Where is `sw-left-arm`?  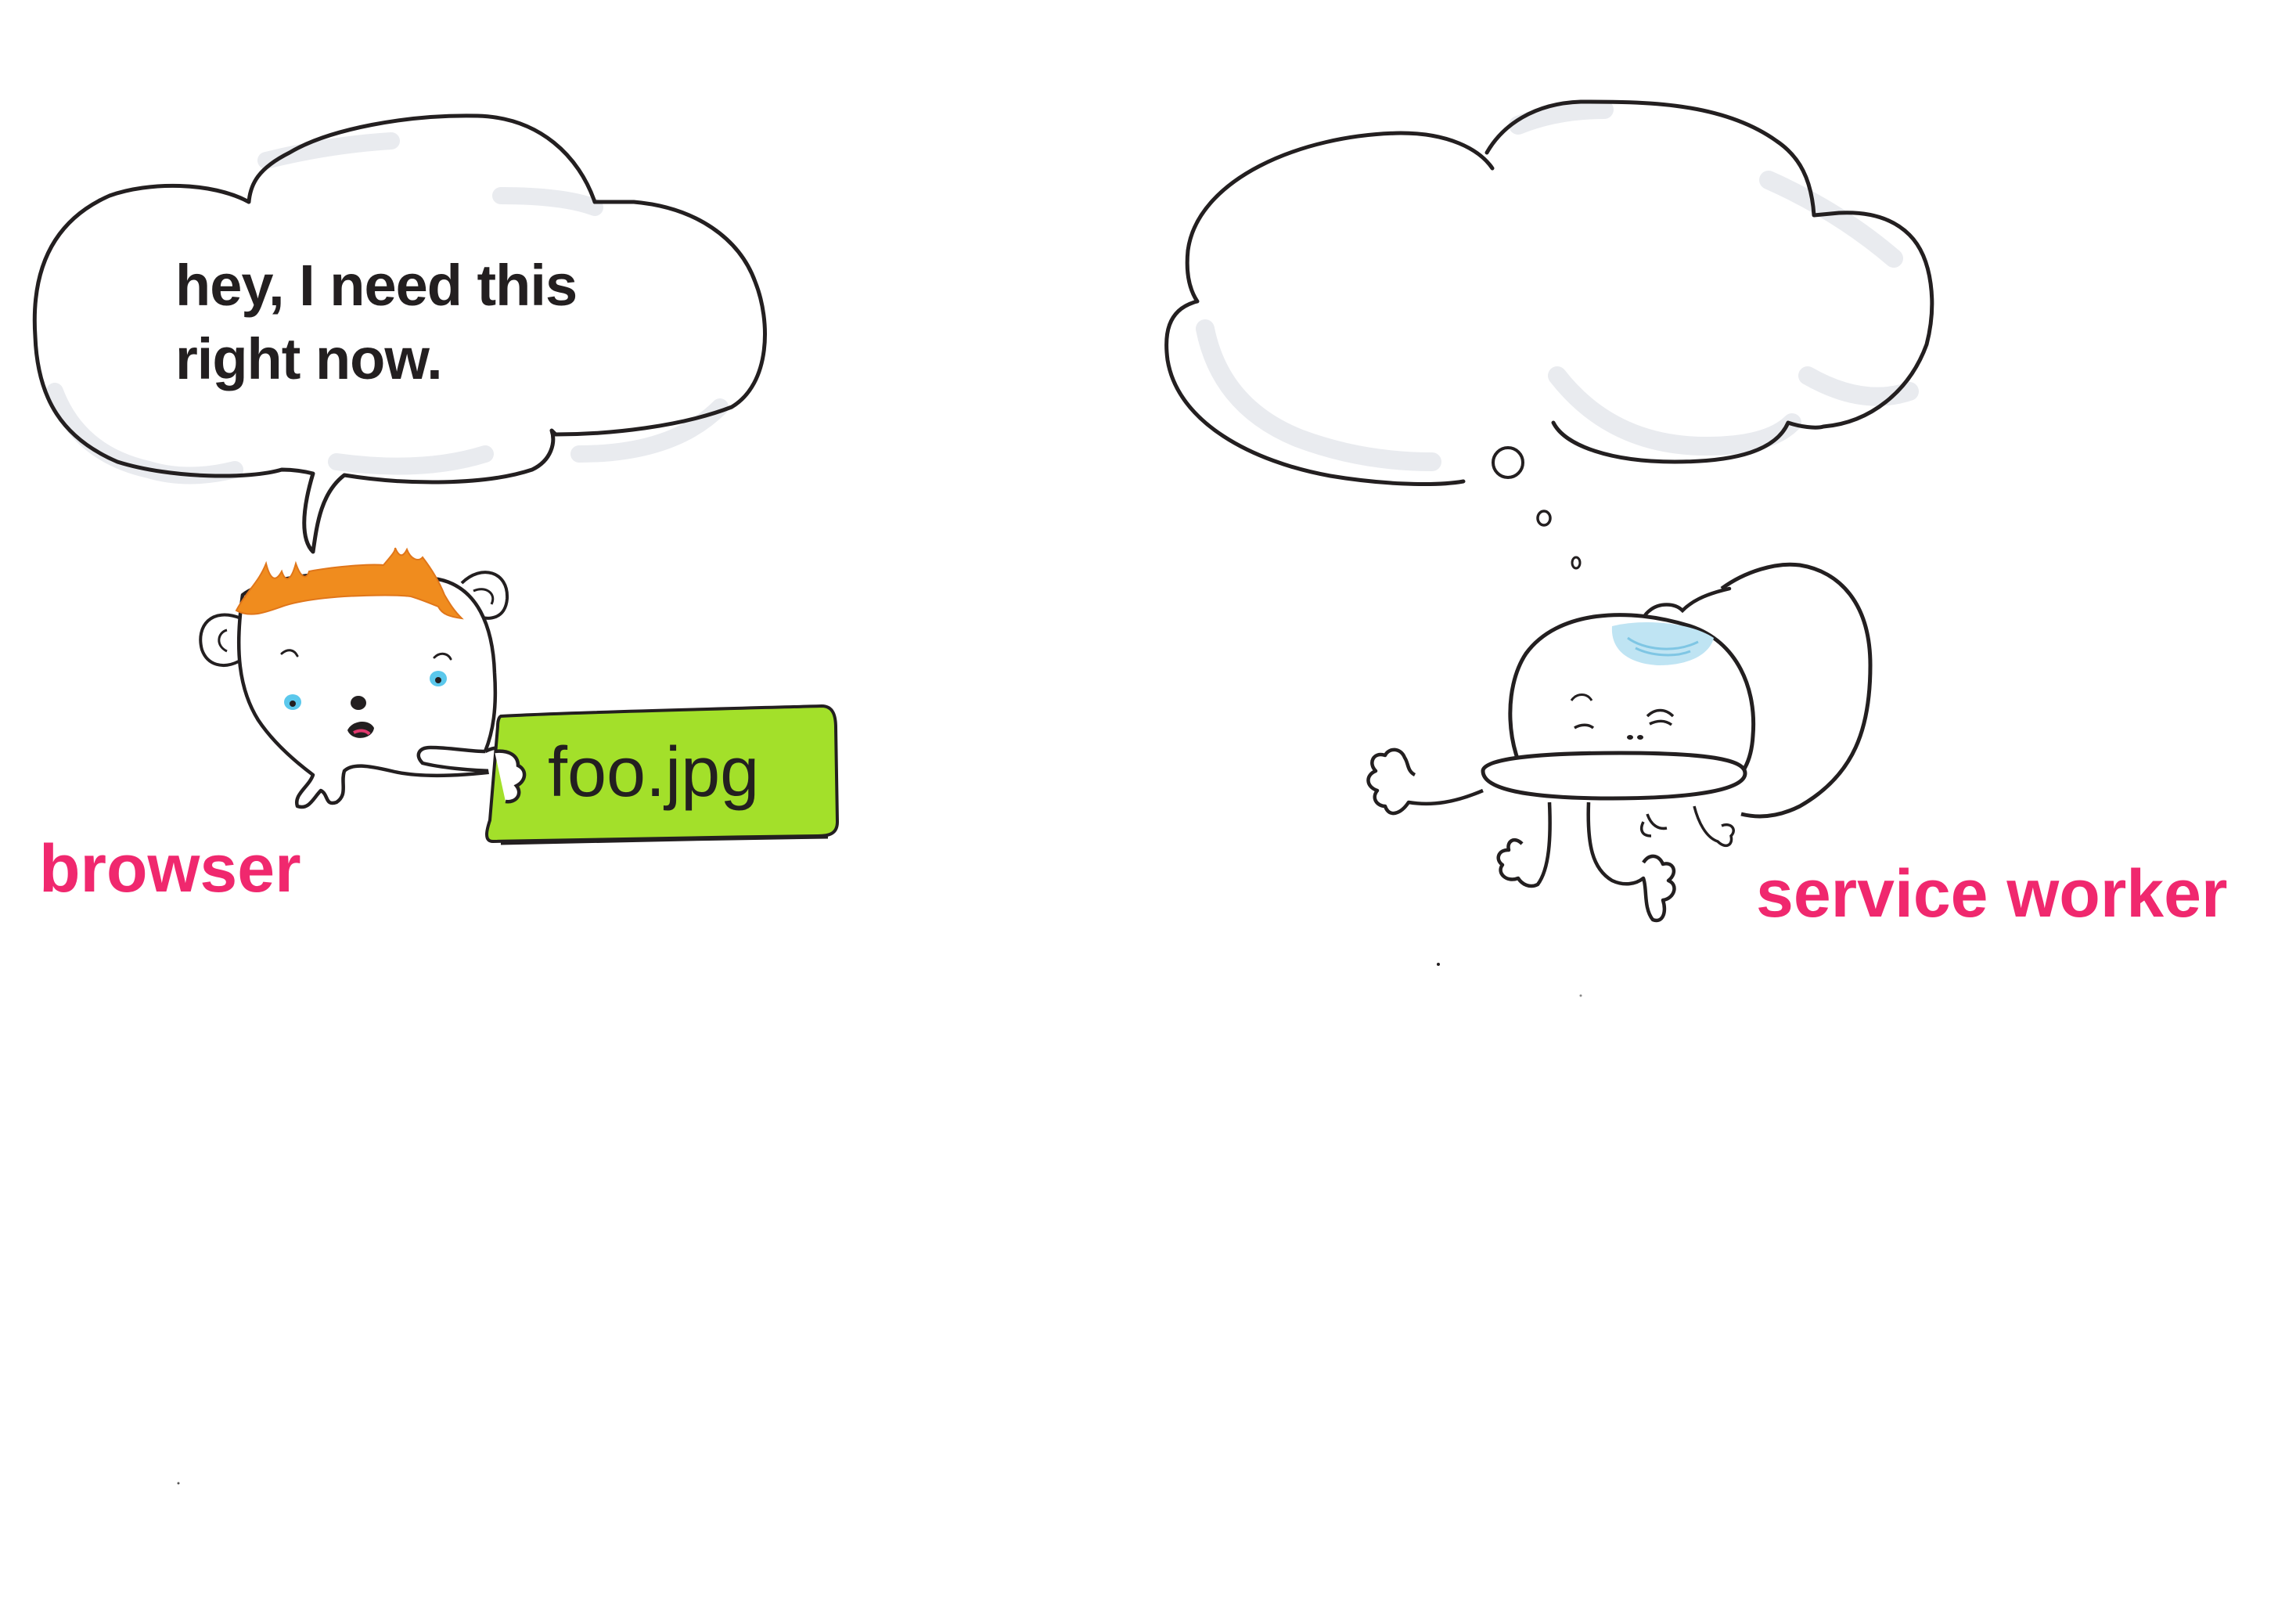
sw-left-arm is located at coordinates (1425, 781).